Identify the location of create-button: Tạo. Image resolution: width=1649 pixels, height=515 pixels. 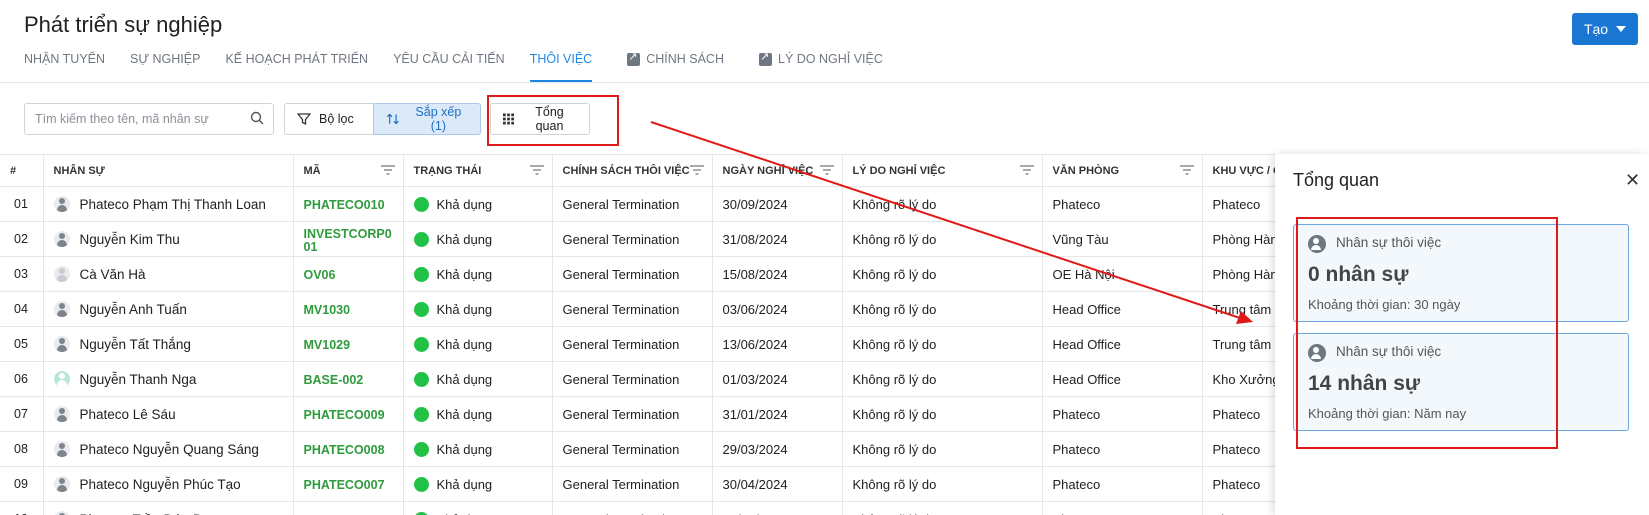
(1605, 29).